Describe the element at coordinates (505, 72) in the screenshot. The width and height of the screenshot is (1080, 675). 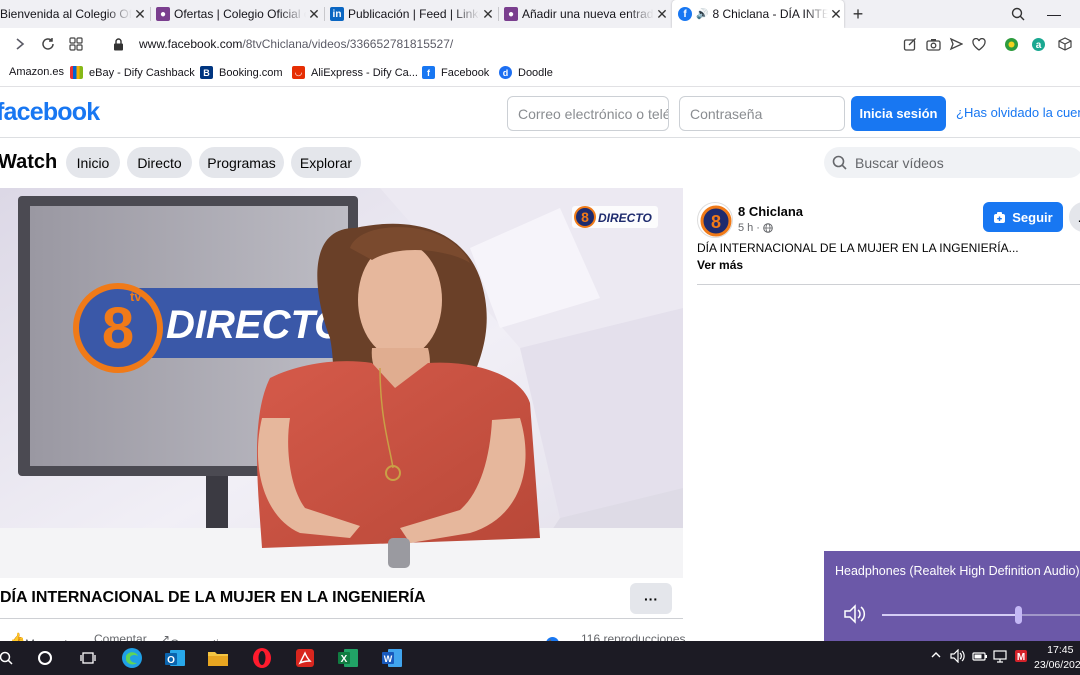
I see `doodle-icon: d` at that location.